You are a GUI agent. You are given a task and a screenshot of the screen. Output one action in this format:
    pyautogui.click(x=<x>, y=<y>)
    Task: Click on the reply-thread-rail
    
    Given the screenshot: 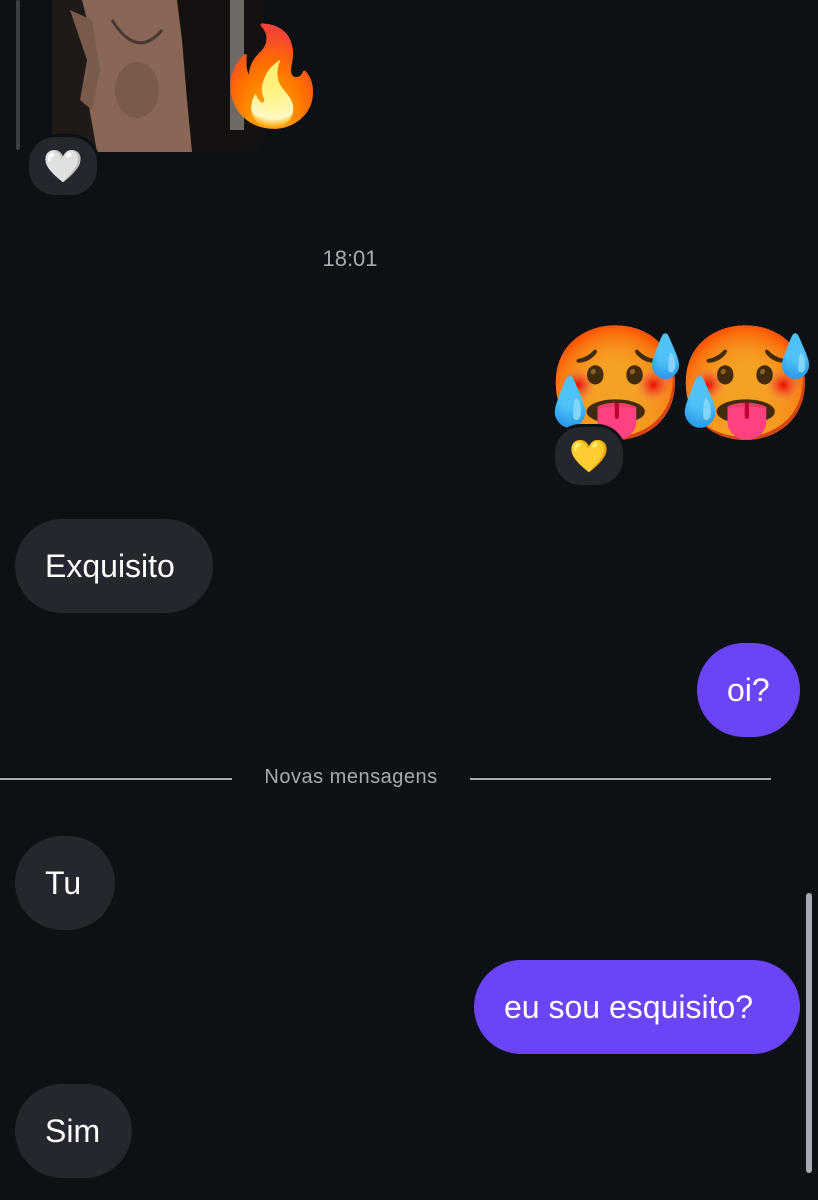 What is the action you would take?
    pyautogui.click(x=18, y=75)
    